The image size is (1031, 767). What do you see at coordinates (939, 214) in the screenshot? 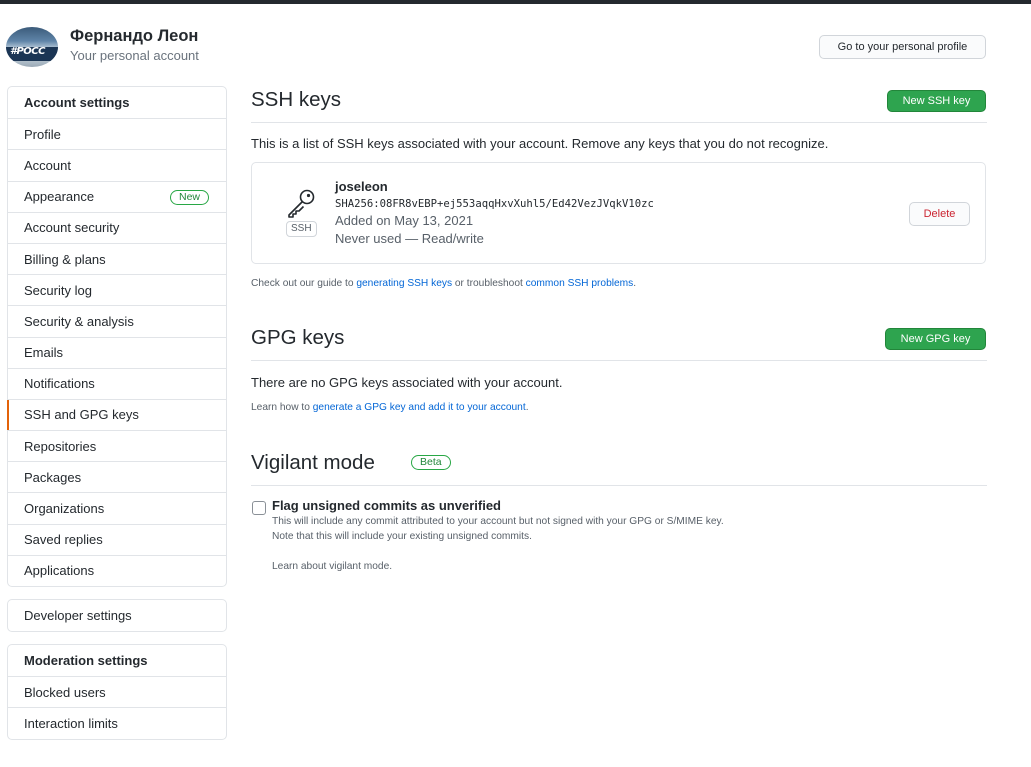
I see `delete-ssh-key-button: Delete` at bounding box center [939, 214].